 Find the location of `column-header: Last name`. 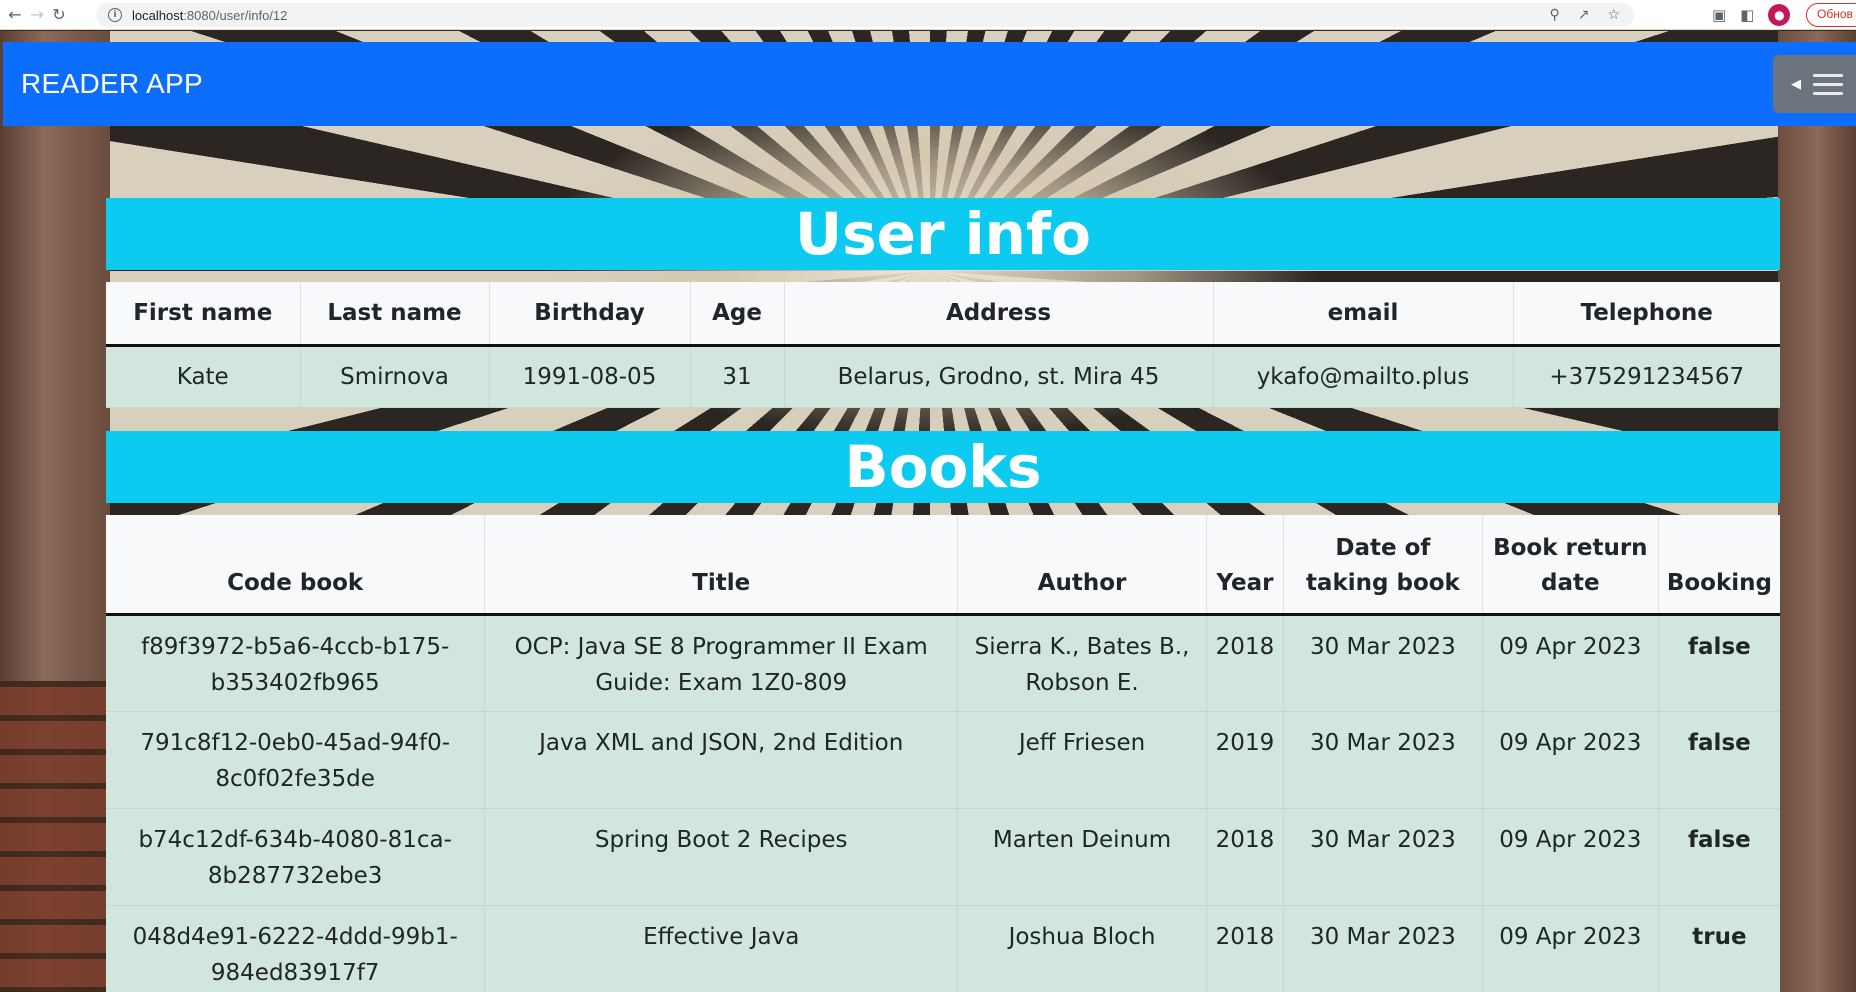

column-header: Last name is located at coordinates (395, 314).